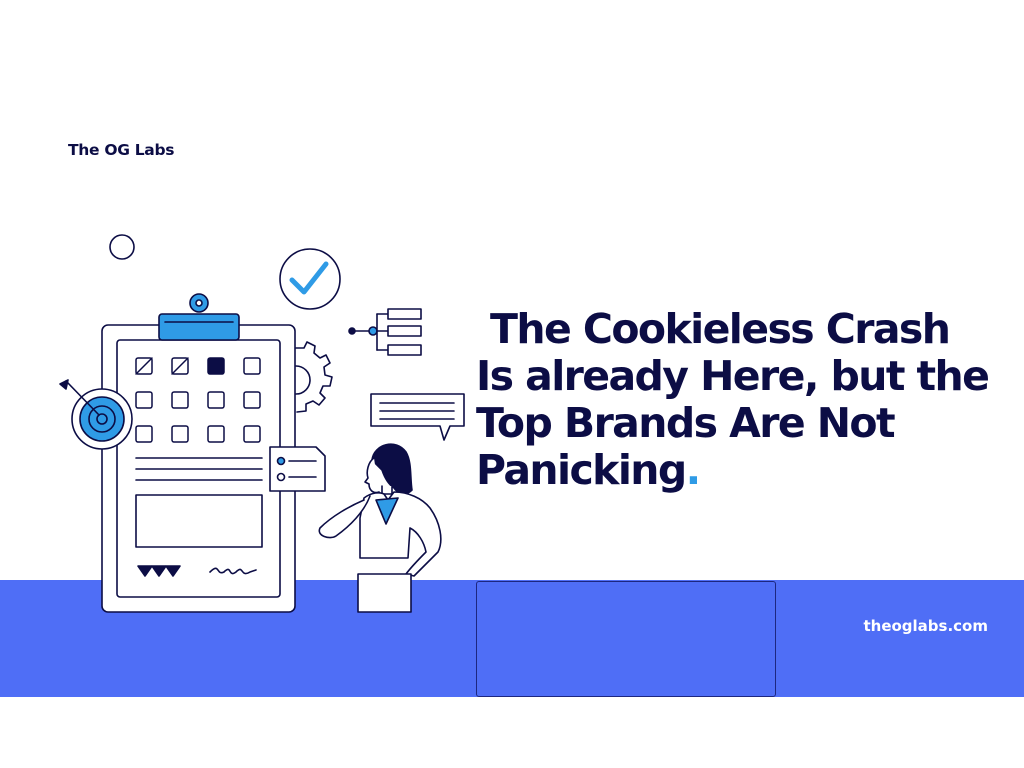 The image size is (1024, 768). I want to click on checkmark-icon, so click(310, 279).